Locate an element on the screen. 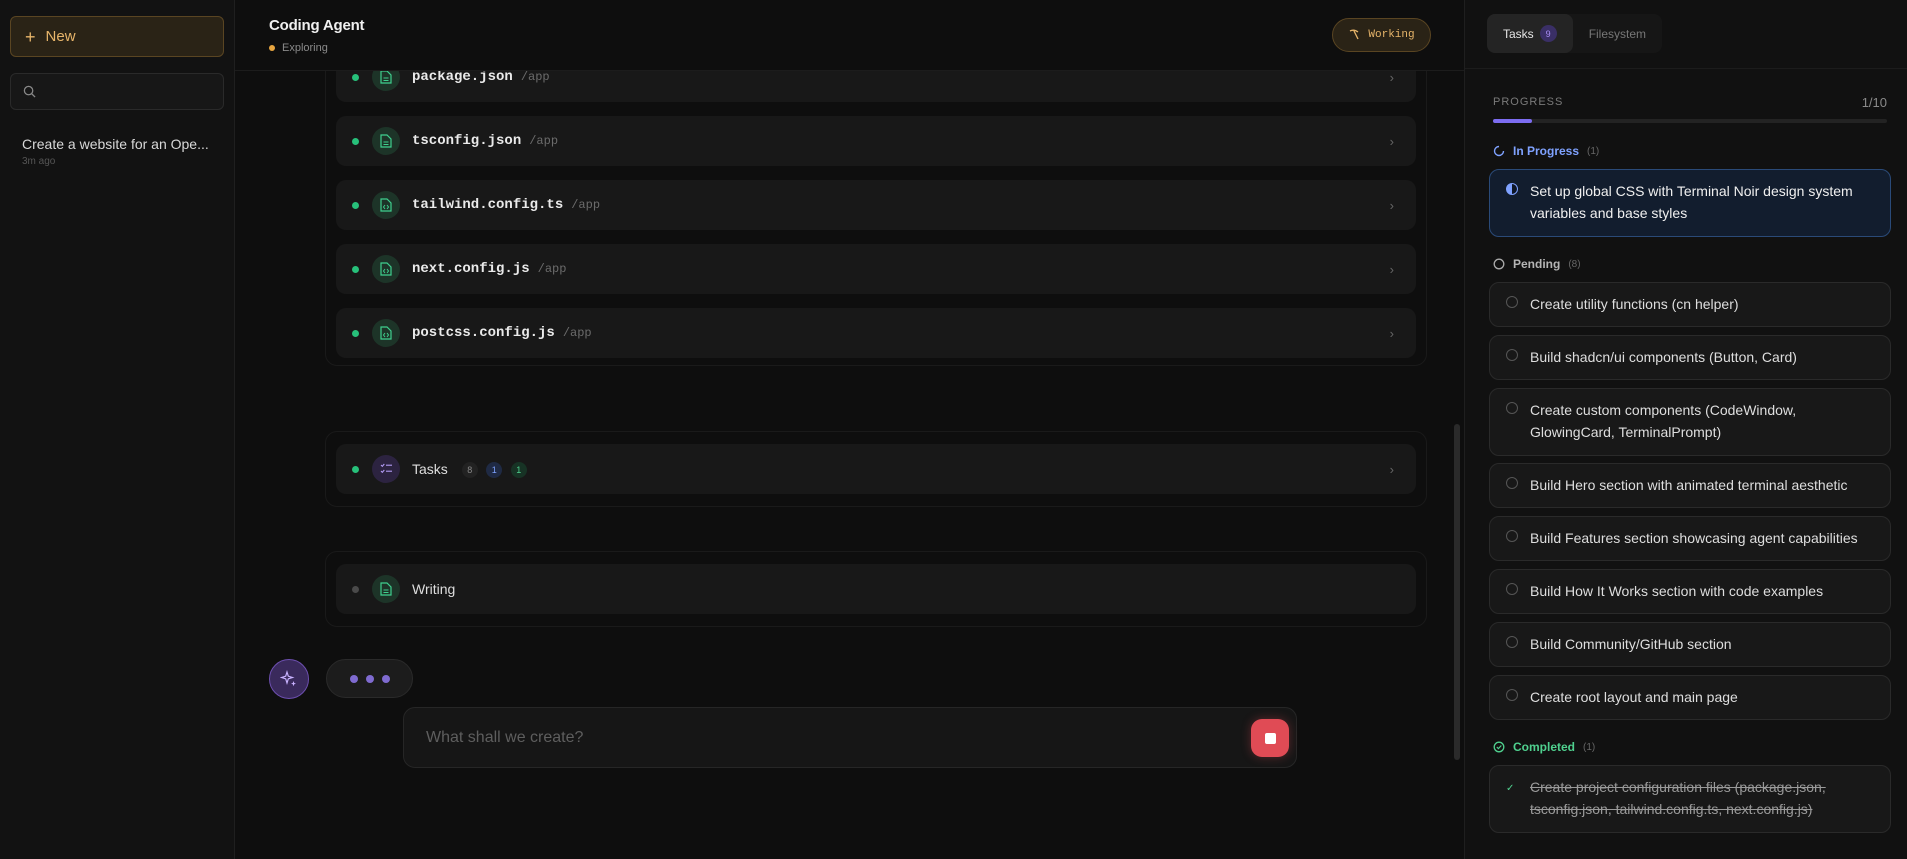 This screenshot has height=859, width=1907. writing-group: Writing is located at coordinates (876, 589).